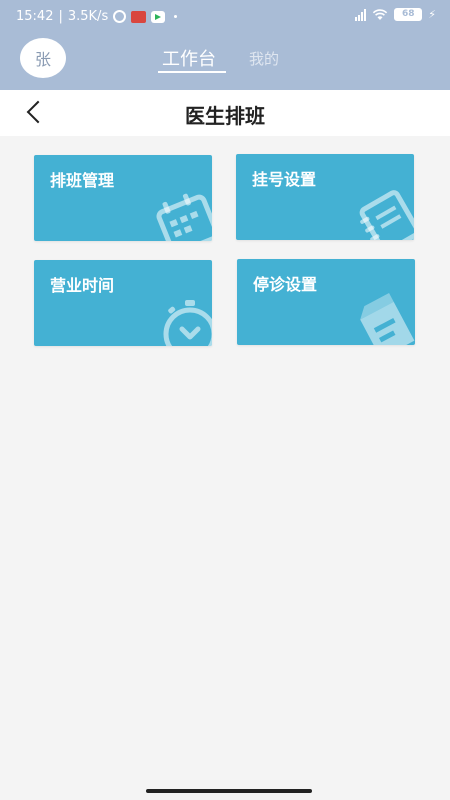 This screenshot has width=450, height=800. Describe the element at coordinates (326, 302) in the screenshot. I see `suspend-consultation-tile: 停诊设置` at that location.